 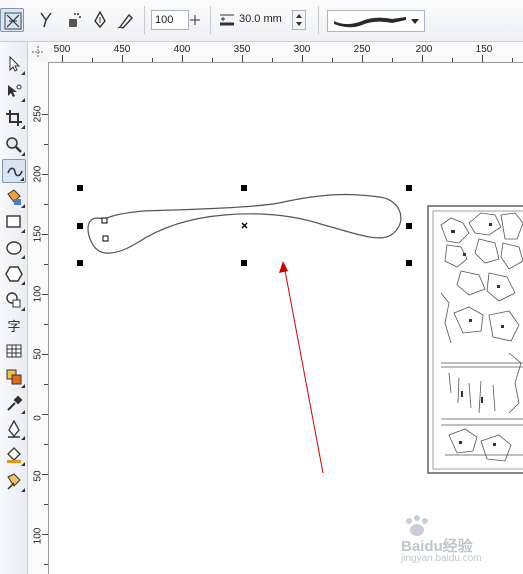 I want to click on horizontal-ruler: 500 450 400 350 300 250 200 150, so click(x=285, y=52).